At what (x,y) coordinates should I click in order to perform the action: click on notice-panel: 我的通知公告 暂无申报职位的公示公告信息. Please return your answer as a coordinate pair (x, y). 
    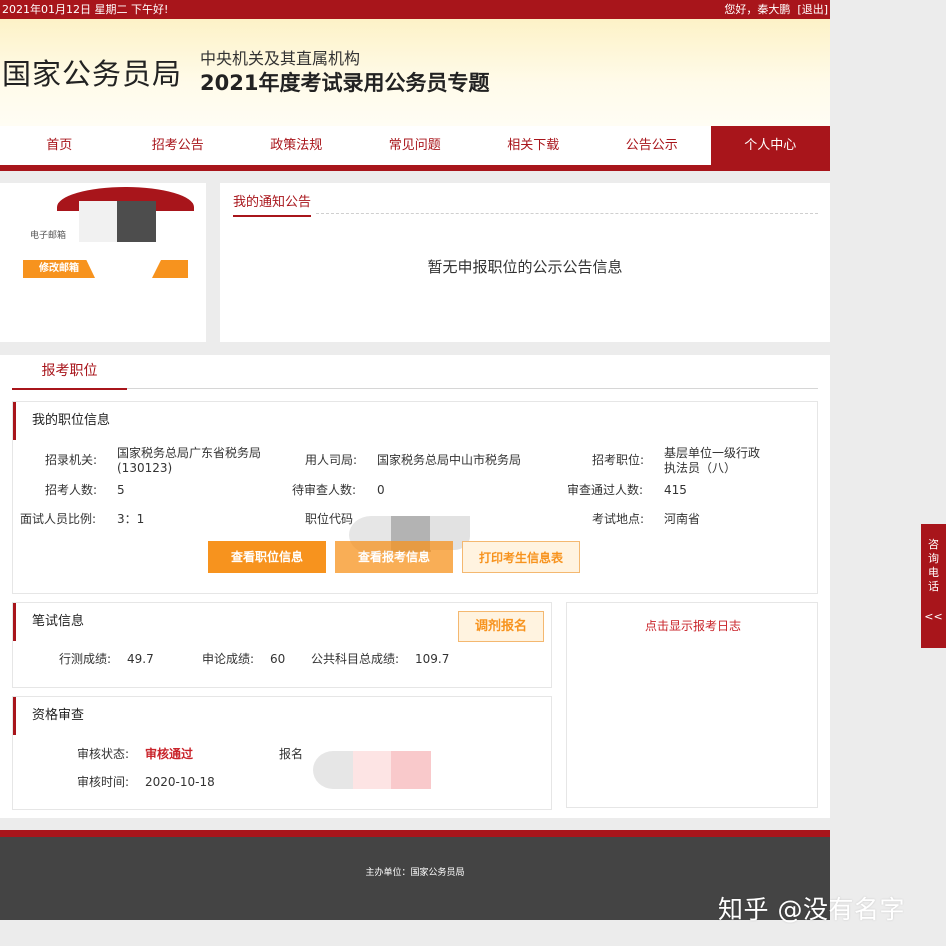
    Looking at the image, I should click on (525, 262).